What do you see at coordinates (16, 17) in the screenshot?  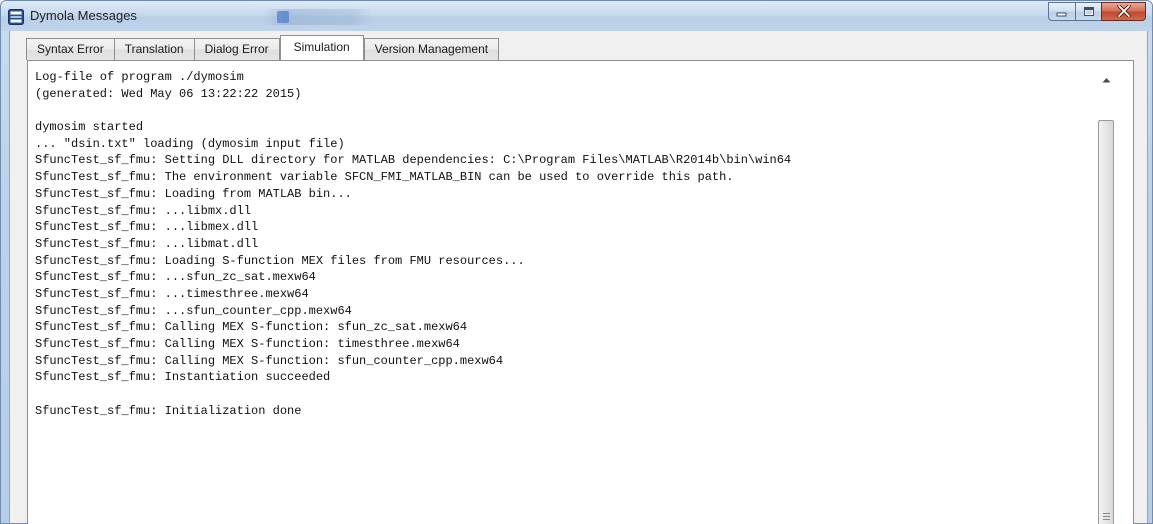 I see `dymola-app-icon` at bounding box center [16, 17].